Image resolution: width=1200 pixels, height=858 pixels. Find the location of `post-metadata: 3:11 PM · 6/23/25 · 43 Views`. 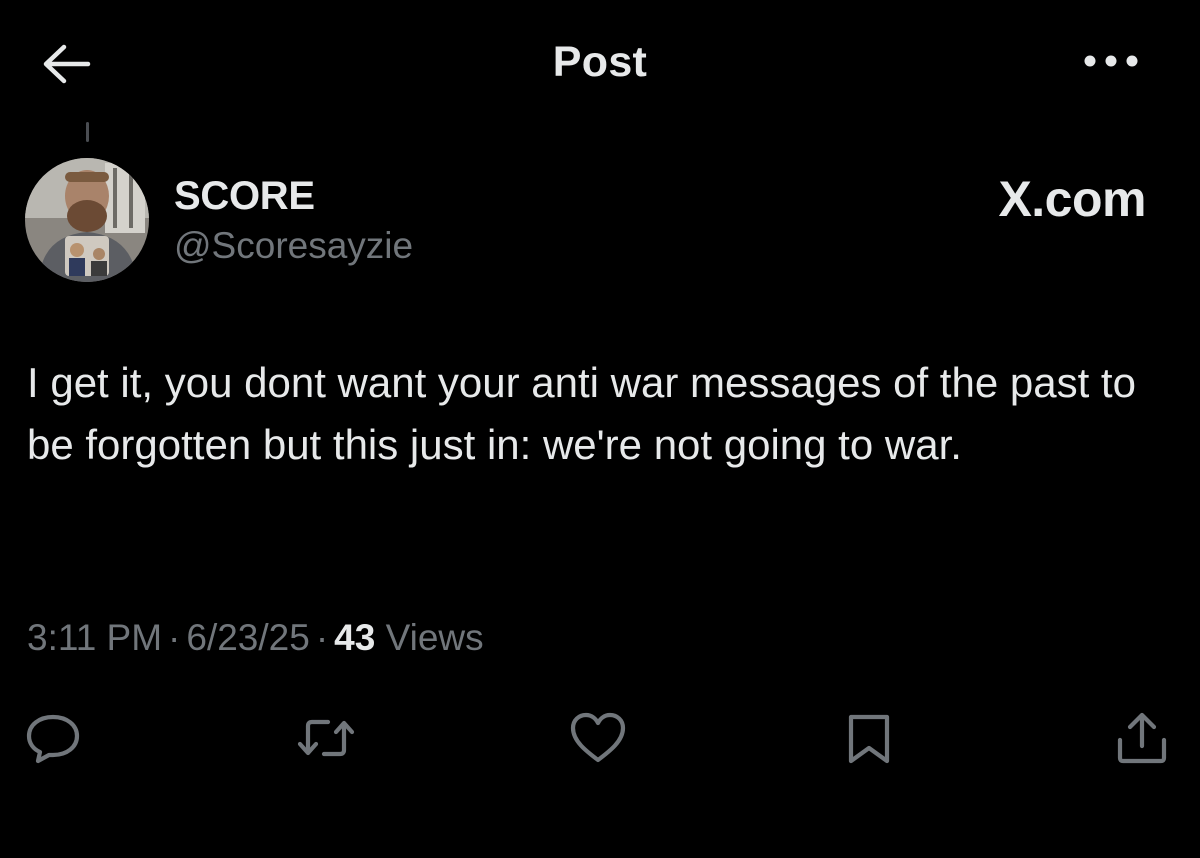

post-metadata: 3:11 PM · 6/23/25 · 43 Views is located at coordinates (255, 638).